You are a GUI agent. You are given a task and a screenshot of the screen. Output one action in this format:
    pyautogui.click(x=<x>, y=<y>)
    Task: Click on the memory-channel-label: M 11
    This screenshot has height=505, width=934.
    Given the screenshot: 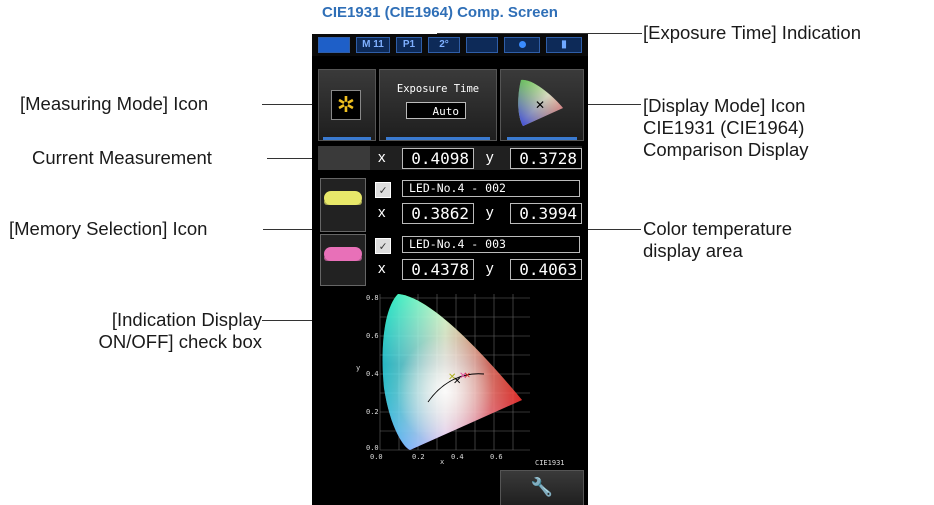 What is the action you would take?
    pyautogui.click(x=373, y=45)
    